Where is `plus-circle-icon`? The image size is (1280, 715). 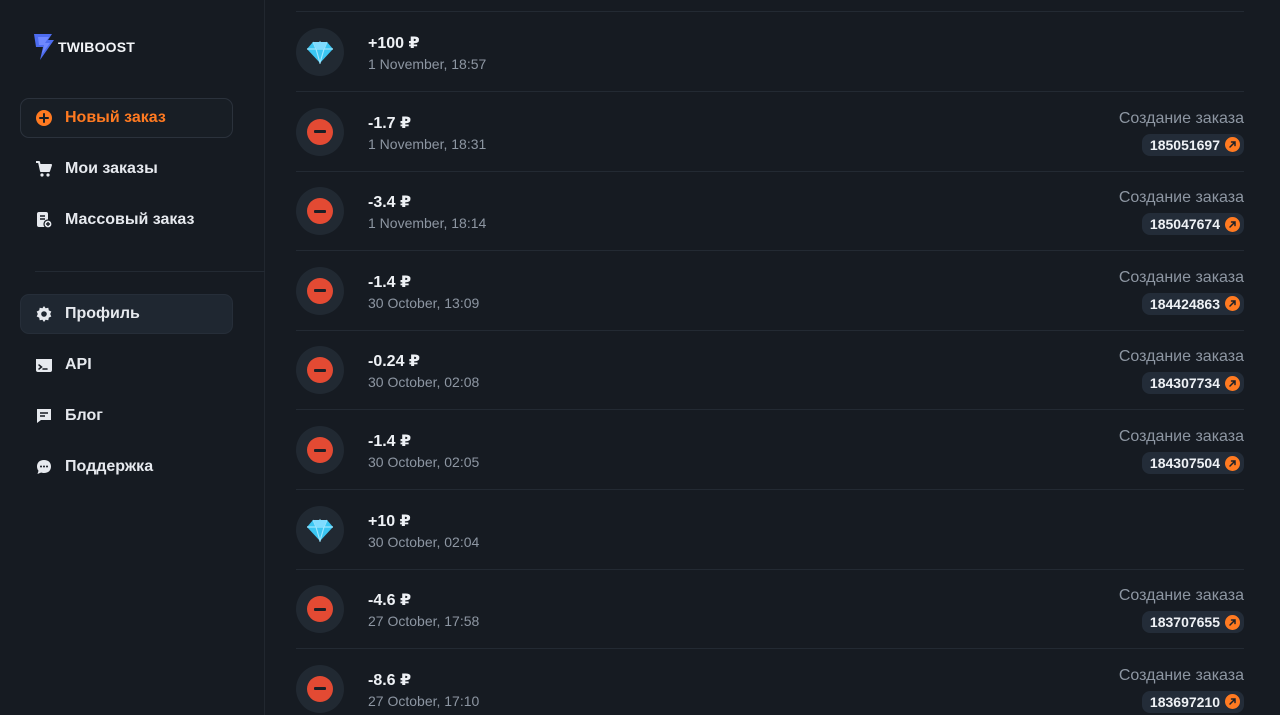
plus-circle-icon is located at coordinates (44, 118).